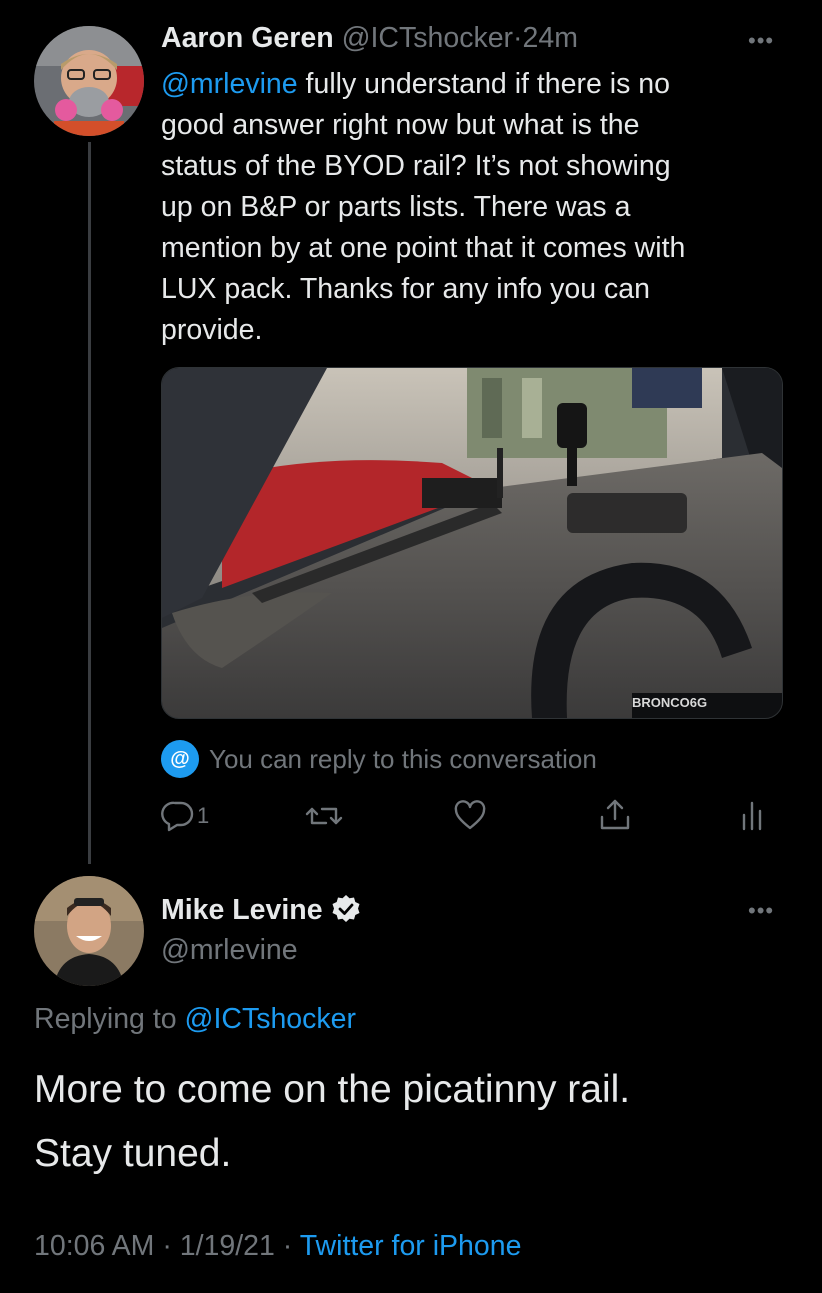 The height and width of the screenshot is (1293, 822). I want to click on like-button, so click(470, 816).